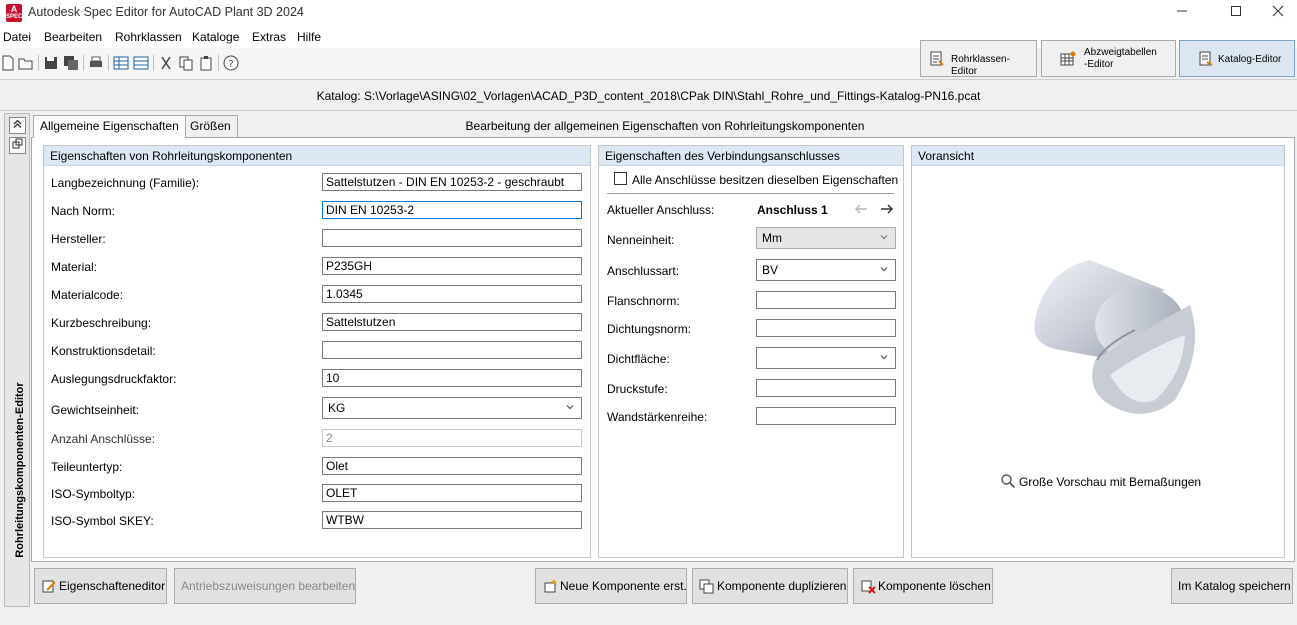 This screenshot has width=1297, height=625. I want to click on label-langbezeichnung: Langbezeichnung (Familie):, so click(125, 183).